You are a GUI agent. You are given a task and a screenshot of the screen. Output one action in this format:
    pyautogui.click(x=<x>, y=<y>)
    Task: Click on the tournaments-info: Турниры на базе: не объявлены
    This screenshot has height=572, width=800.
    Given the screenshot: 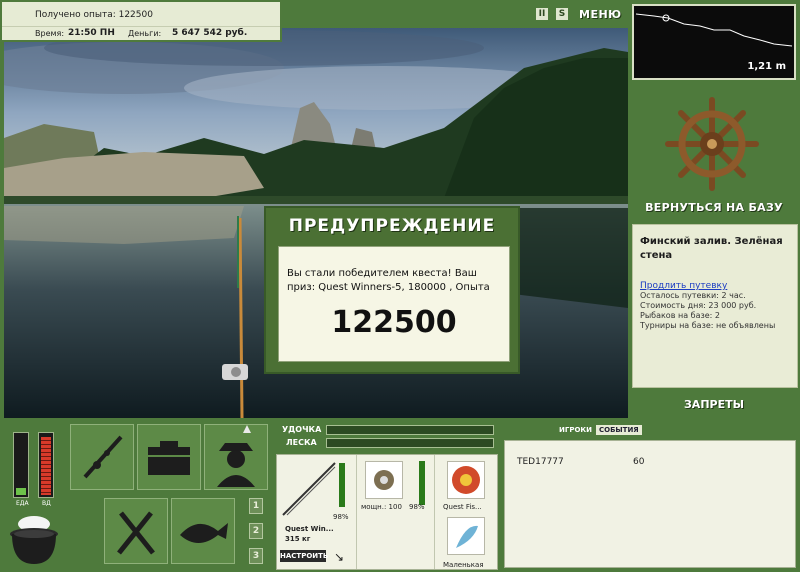 What is the action you would take?
    pyautogui.click(x=708, y=325)
    